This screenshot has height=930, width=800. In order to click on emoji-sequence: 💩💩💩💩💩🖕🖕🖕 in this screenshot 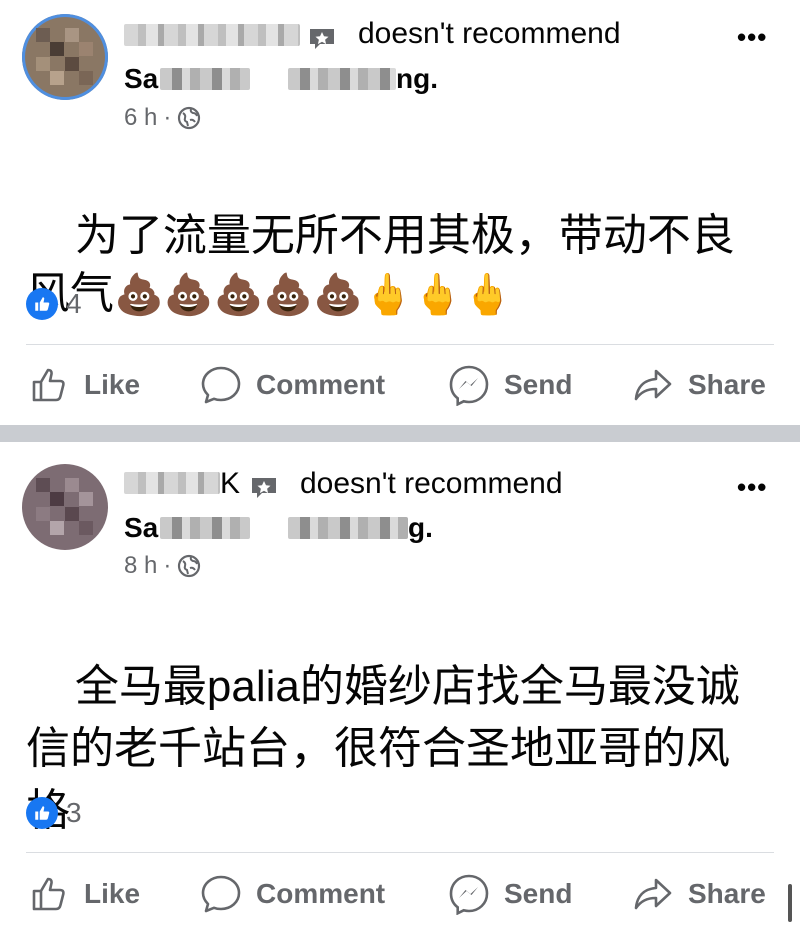, I will do `click(313, 295)`.